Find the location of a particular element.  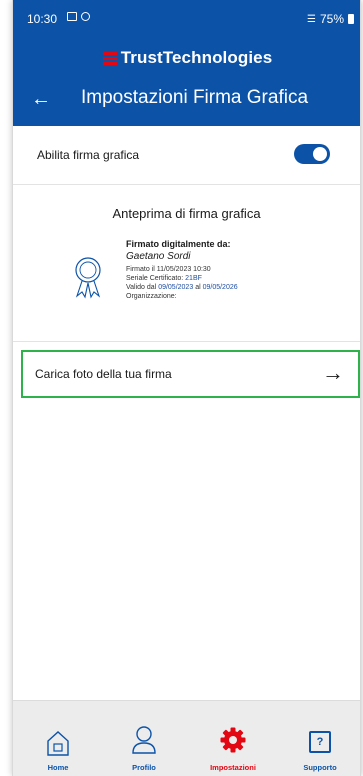

nav-support: ? Supporto is located at coordinates (320, 738).